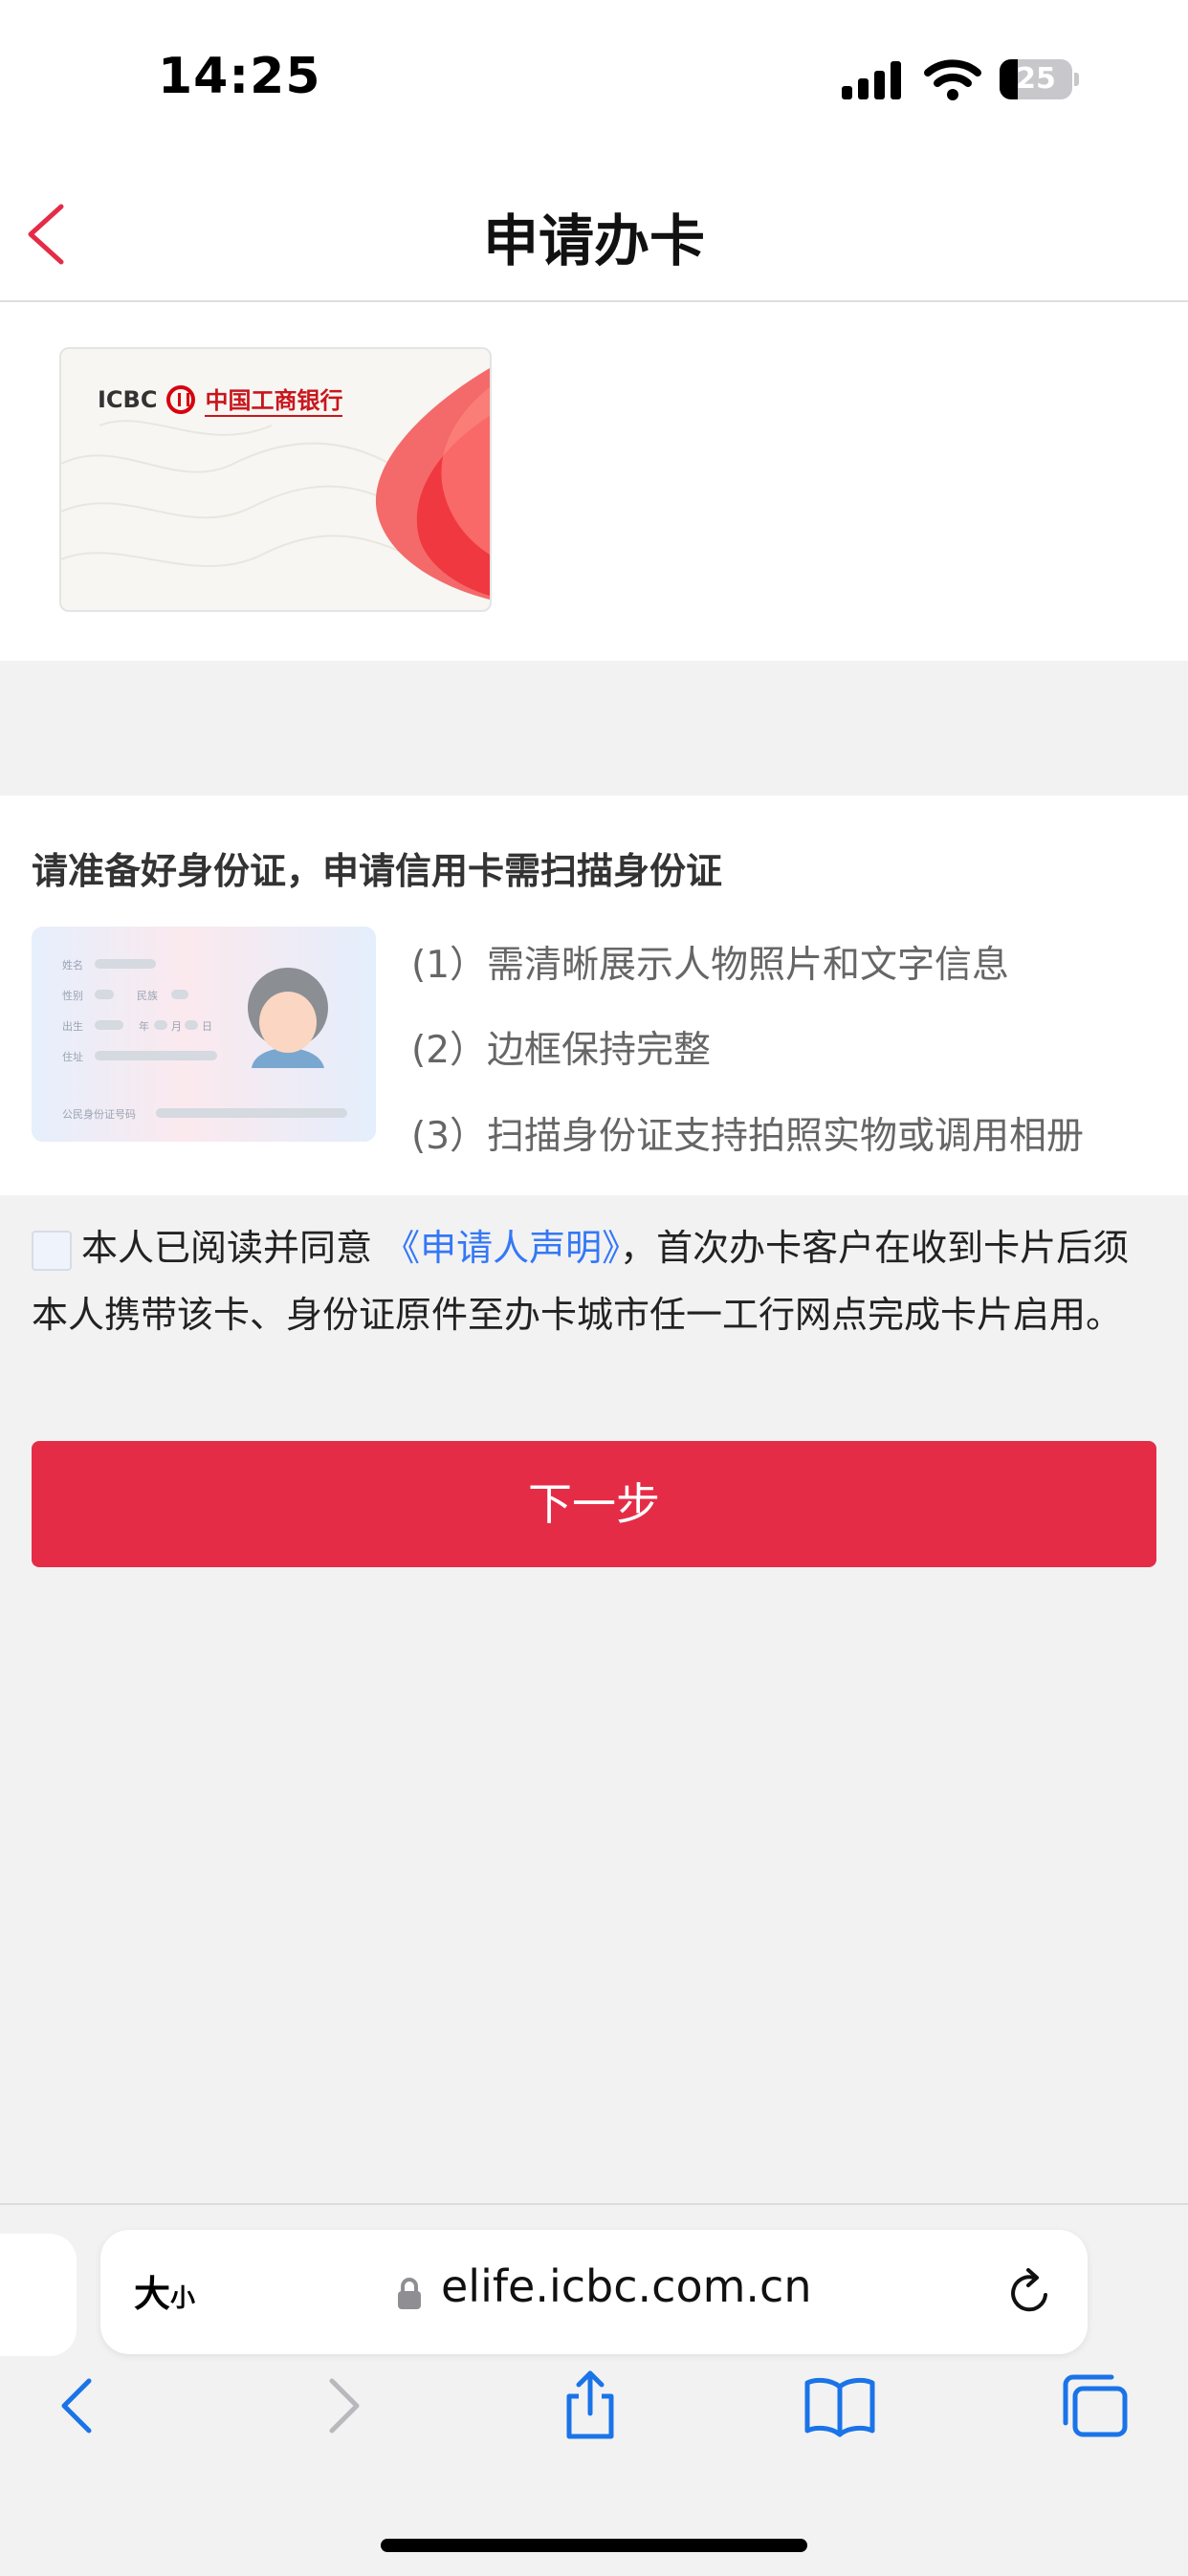 The width and height of the screenshot is (1188, 2576). I want to click on forward-icon, so click(339, 2405).